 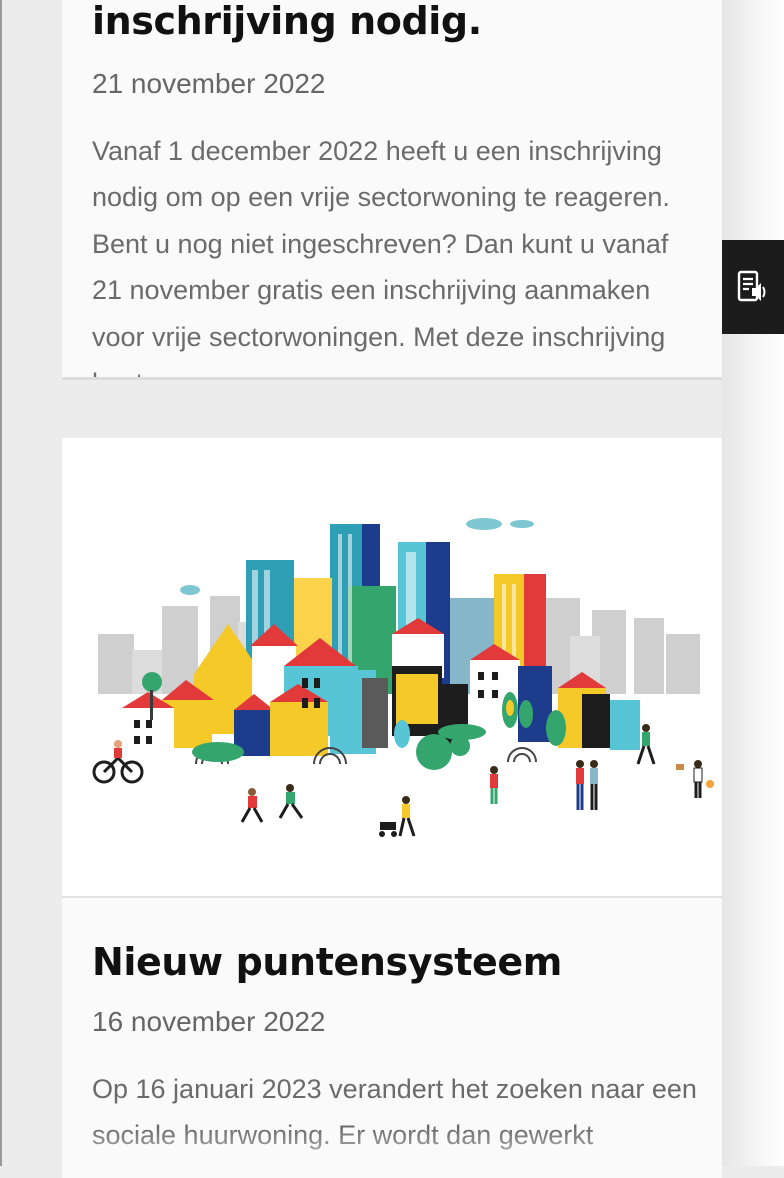 What do you see at coordinates (392, 1153) in the screenshot?
I see `text-fade` at bounding box center [392, 1153].